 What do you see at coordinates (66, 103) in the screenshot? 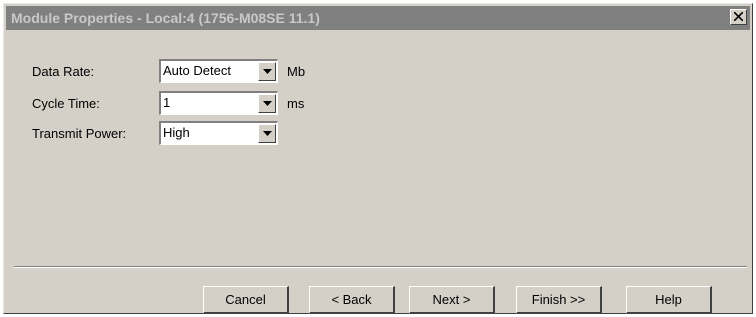
I see `cycle-time-label: Cycle Time:` at bounding box center [66, 103].